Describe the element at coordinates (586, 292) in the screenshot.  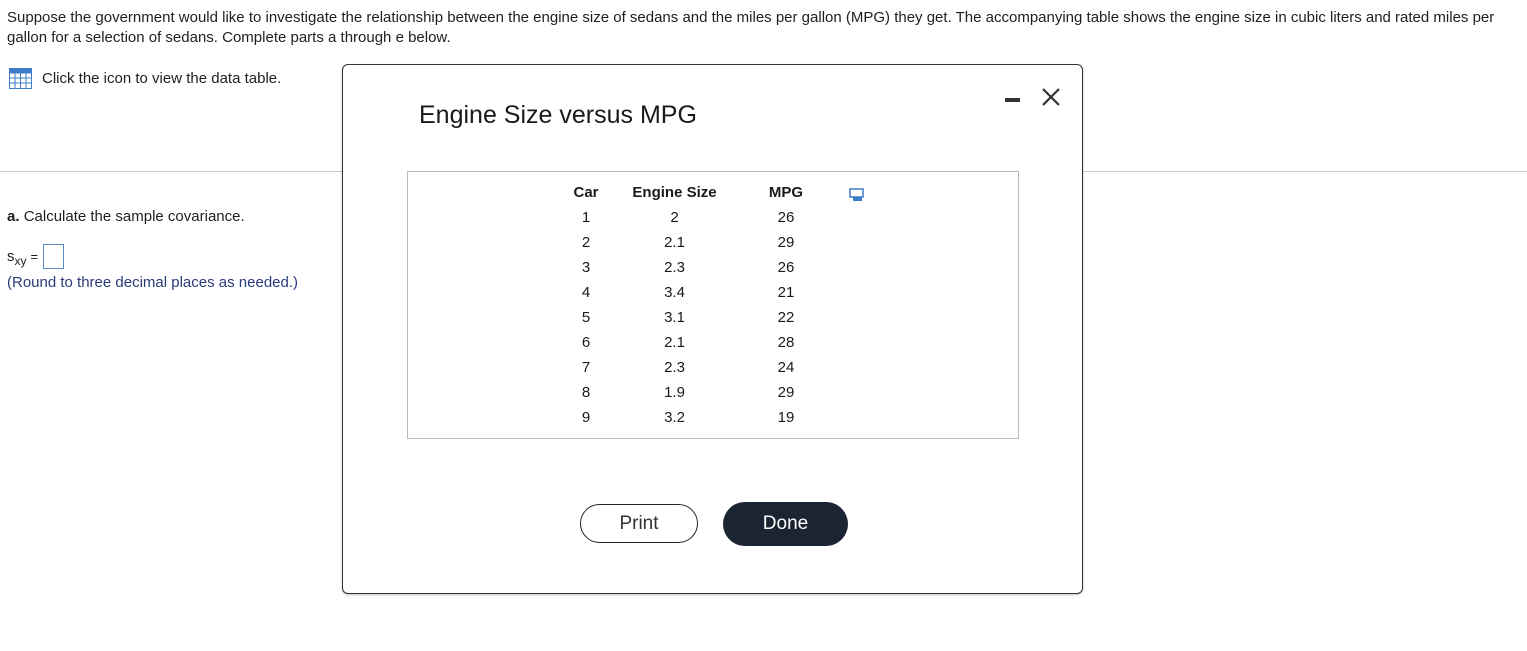
I see `cell-car: 4` at that location.